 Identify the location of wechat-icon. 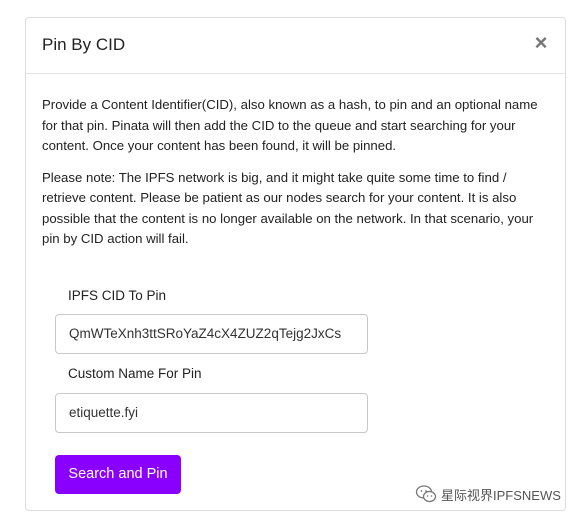
(426, 494).